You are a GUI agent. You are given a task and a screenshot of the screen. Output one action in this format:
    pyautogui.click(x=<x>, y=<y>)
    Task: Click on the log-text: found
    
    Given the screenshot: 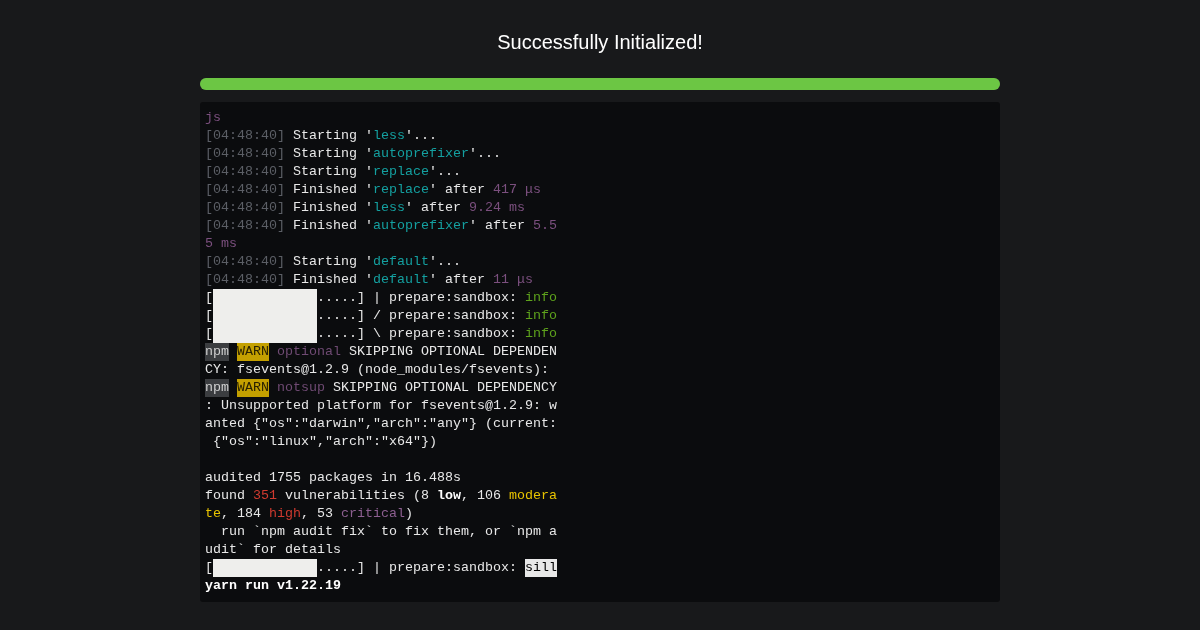 What is the action you would take?
    pyautogui.click(x=225, y=496)
    